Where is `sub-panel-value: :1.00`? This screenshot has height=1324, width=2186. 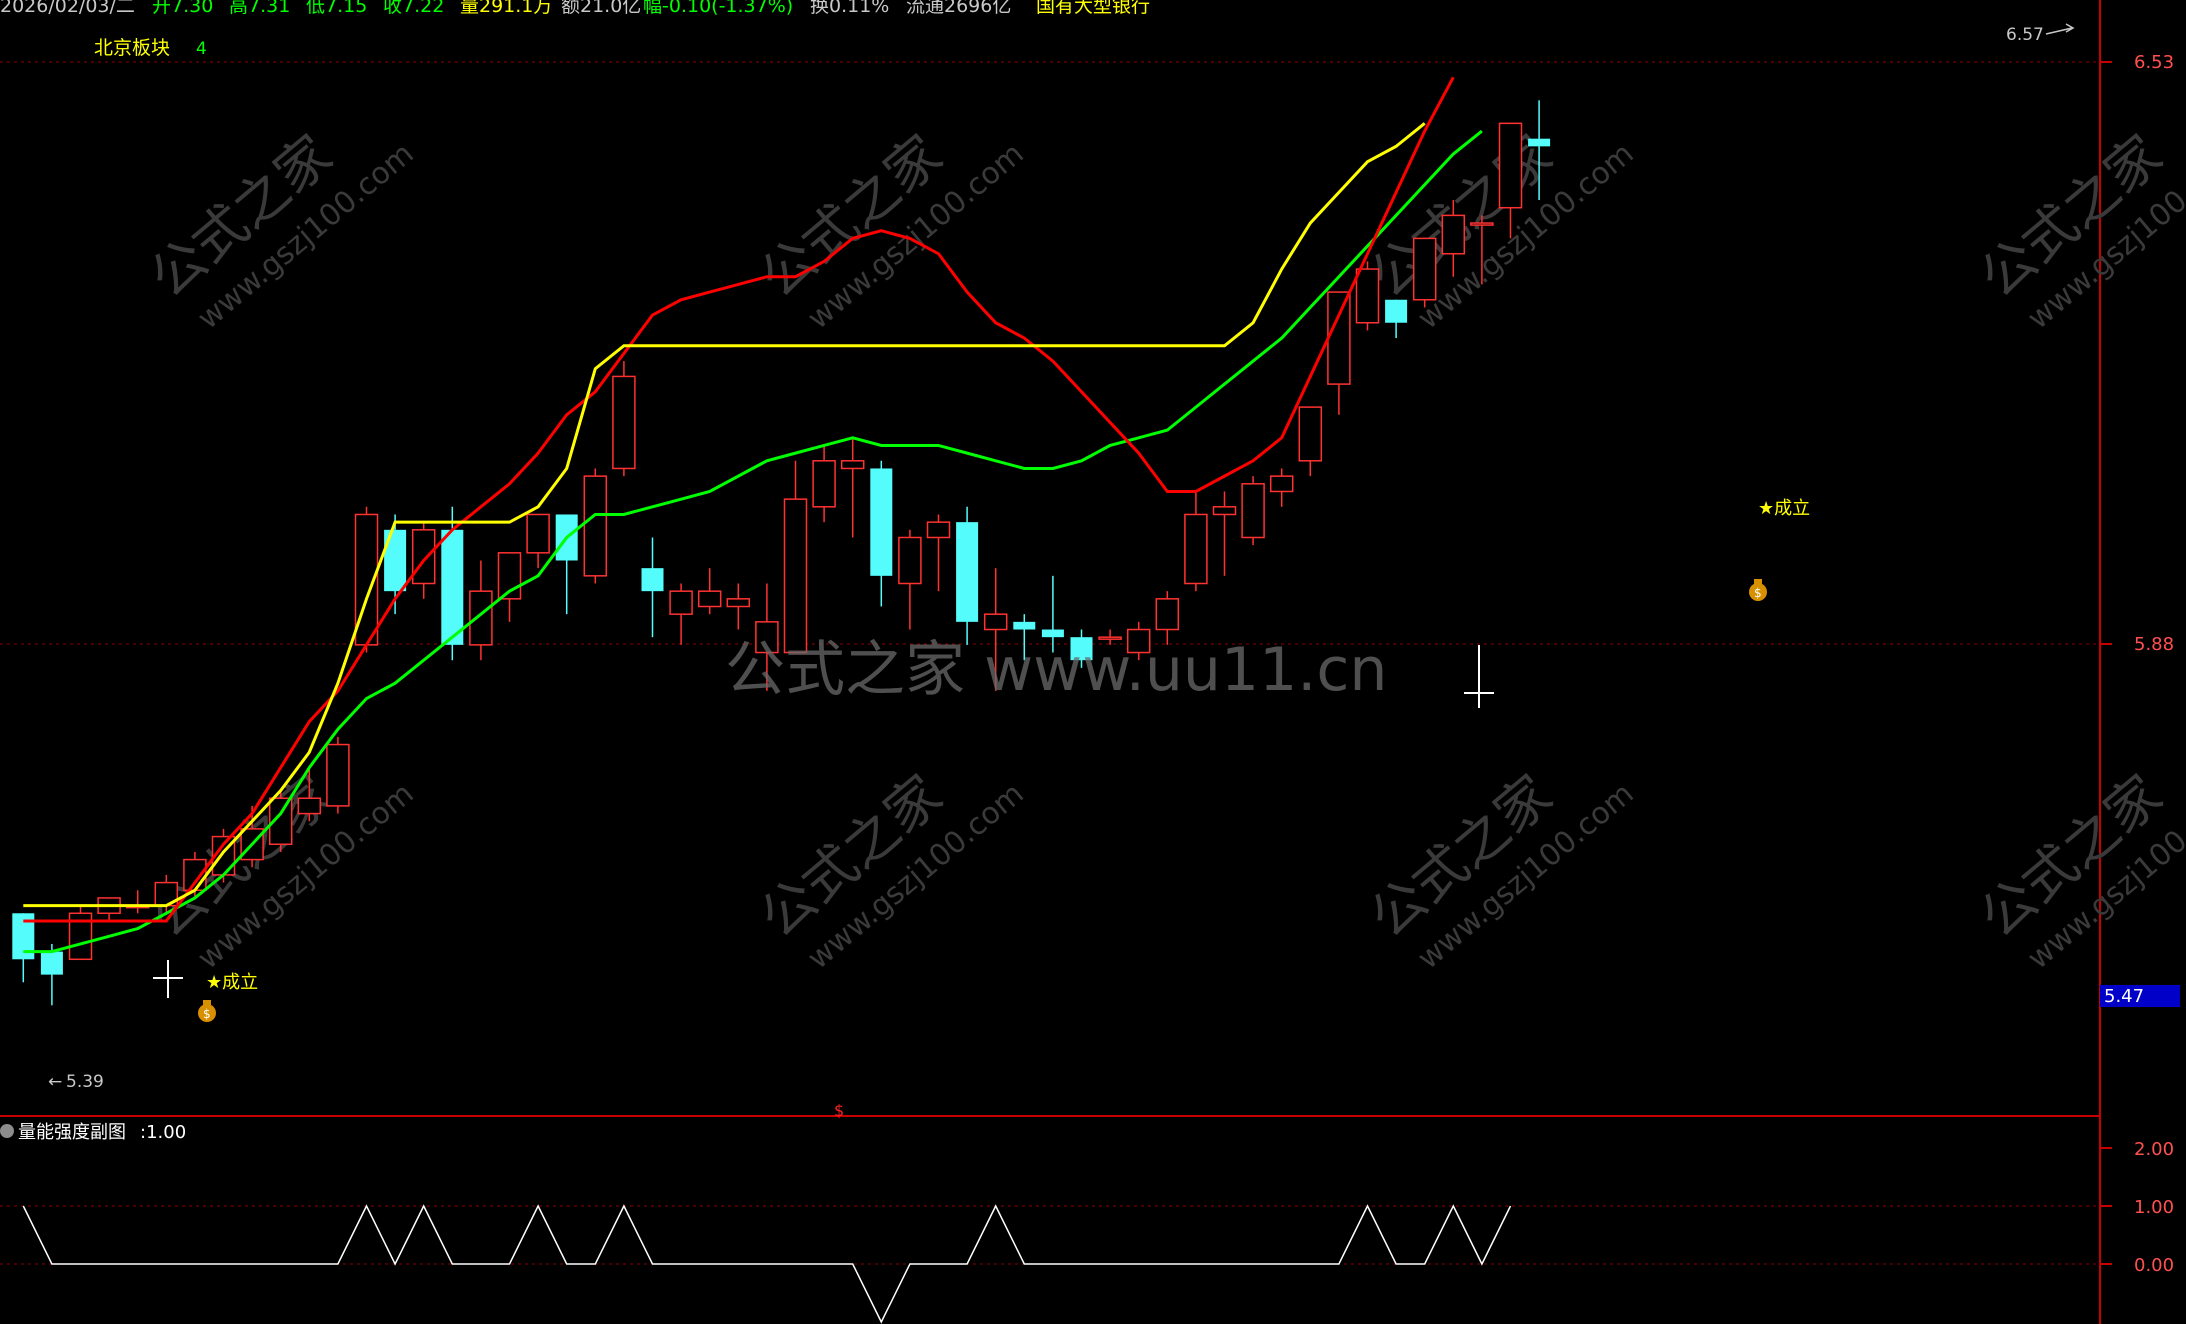 sub-panel-value: :1.00 is located at coordinates (163, 1132).